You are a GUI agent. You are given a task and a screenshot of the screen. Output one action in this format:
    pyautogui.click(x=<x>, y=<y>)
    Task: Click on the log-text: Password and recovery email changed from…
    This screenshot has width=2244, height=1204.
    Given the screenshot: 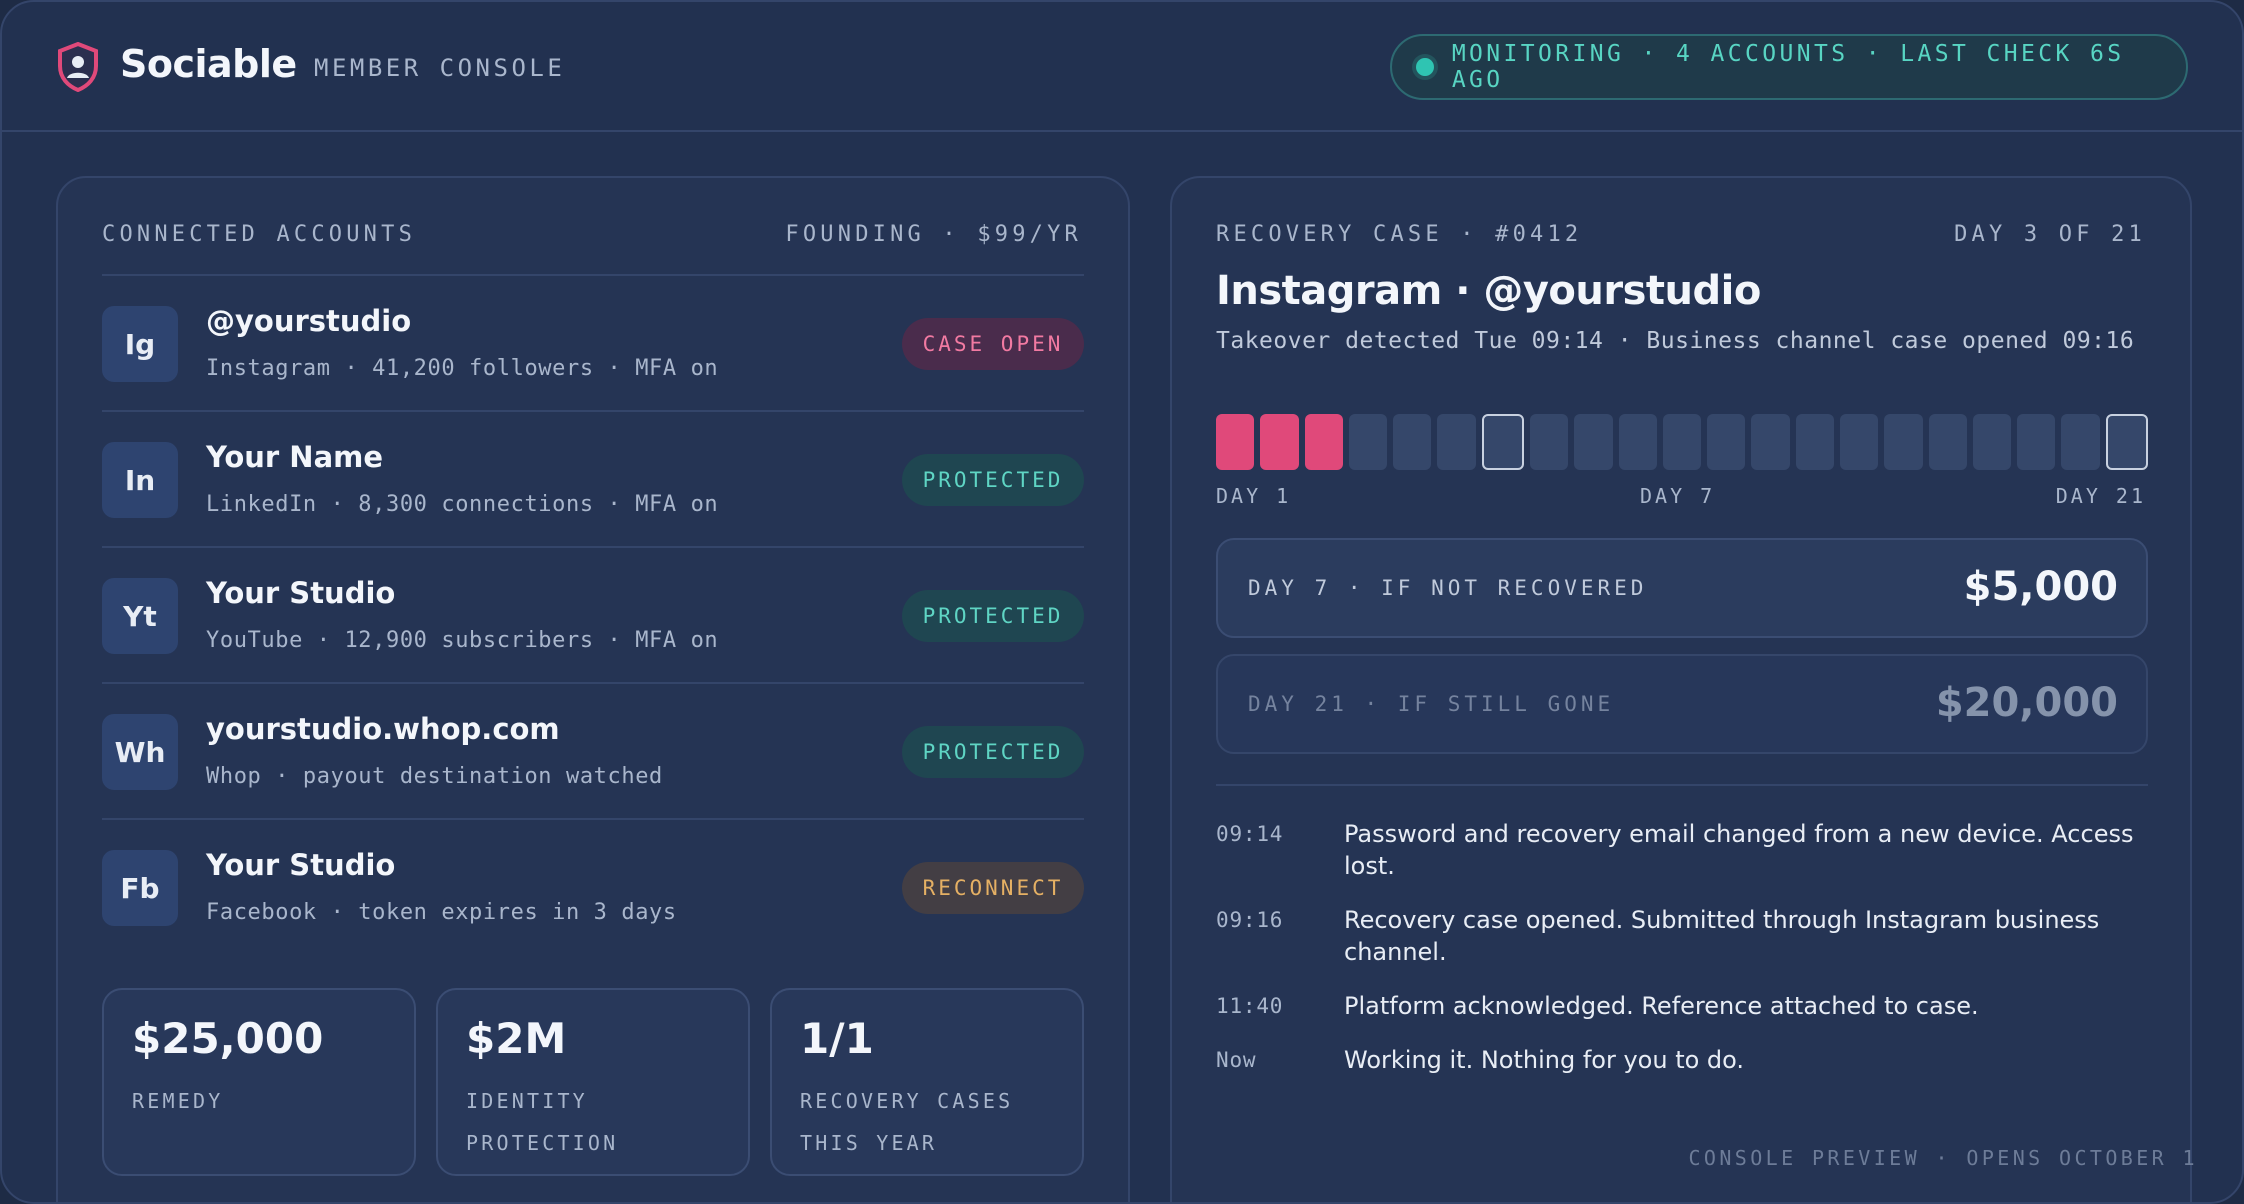 What is the action you would take?
    pyautogui.click(x=1739, y=850)
    